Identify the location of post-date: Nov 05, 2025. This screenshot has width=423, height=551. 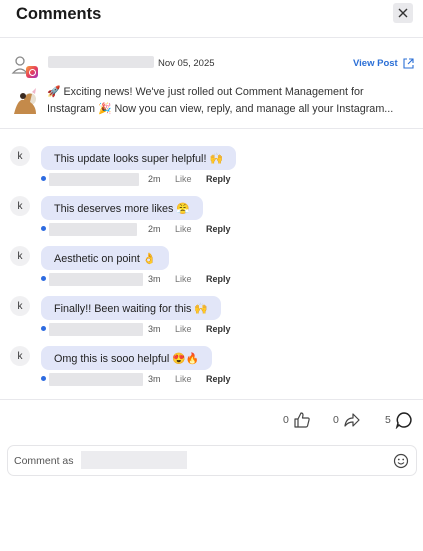
(186, 63).